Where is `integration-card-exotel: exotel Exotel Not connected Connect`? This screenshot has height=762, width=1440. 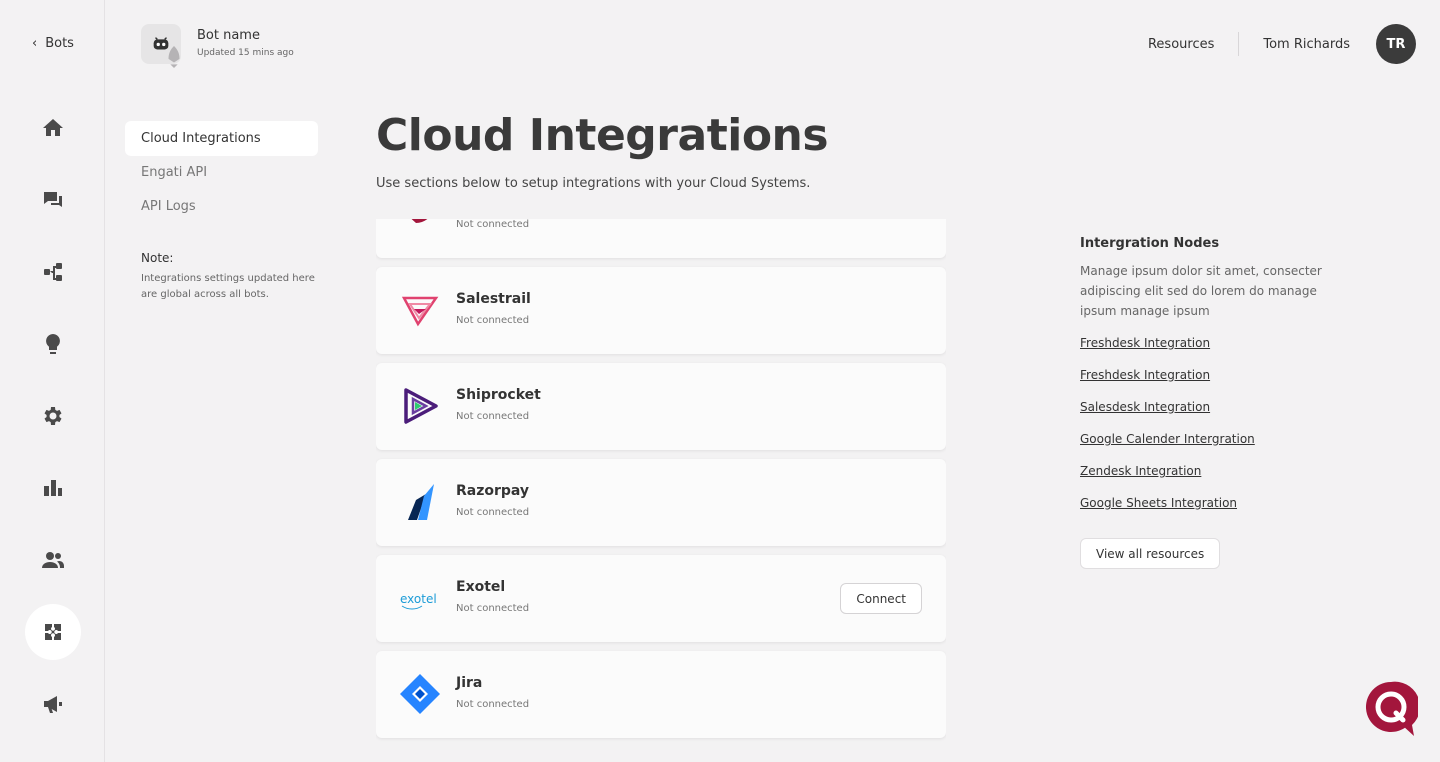
integration-card-exotel: exotel Exotel Not connected Connect is located at coordinates (661, 598).